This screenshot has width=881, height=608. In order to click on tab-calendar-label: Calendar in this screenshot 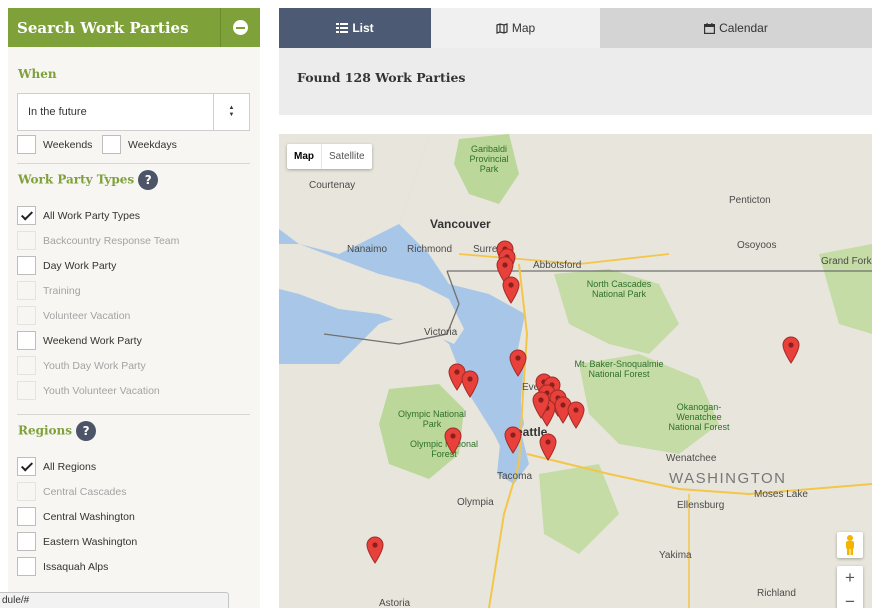, I will do `click(743, 28)`.